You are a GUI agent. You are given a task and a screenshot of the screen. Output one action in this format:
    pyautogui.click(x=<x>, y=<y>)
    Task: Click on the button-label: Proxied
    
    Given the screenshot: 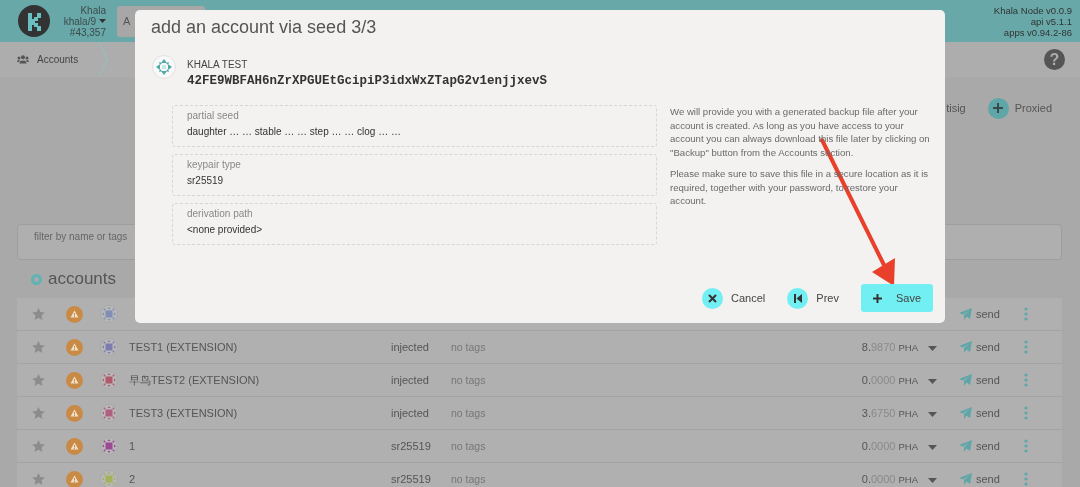 What is the action you would take?
    pyautogui.click(x=1033, y=108)
    